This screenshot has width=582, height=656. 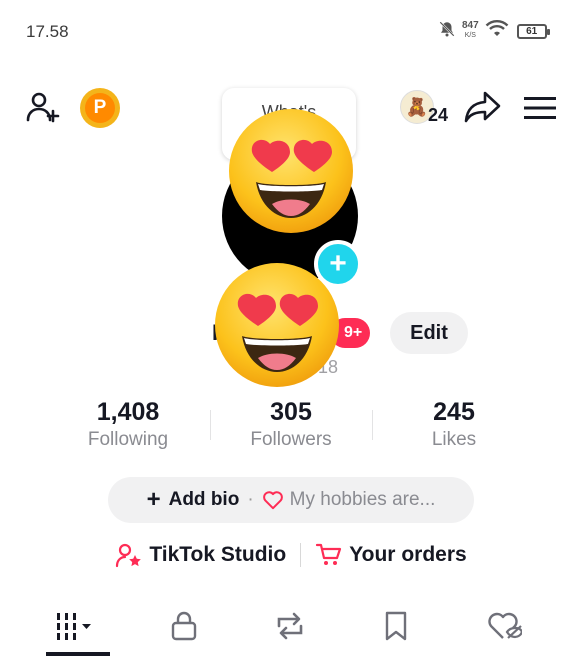 I want to click on tab-reposts, so click(x=290, y=626).